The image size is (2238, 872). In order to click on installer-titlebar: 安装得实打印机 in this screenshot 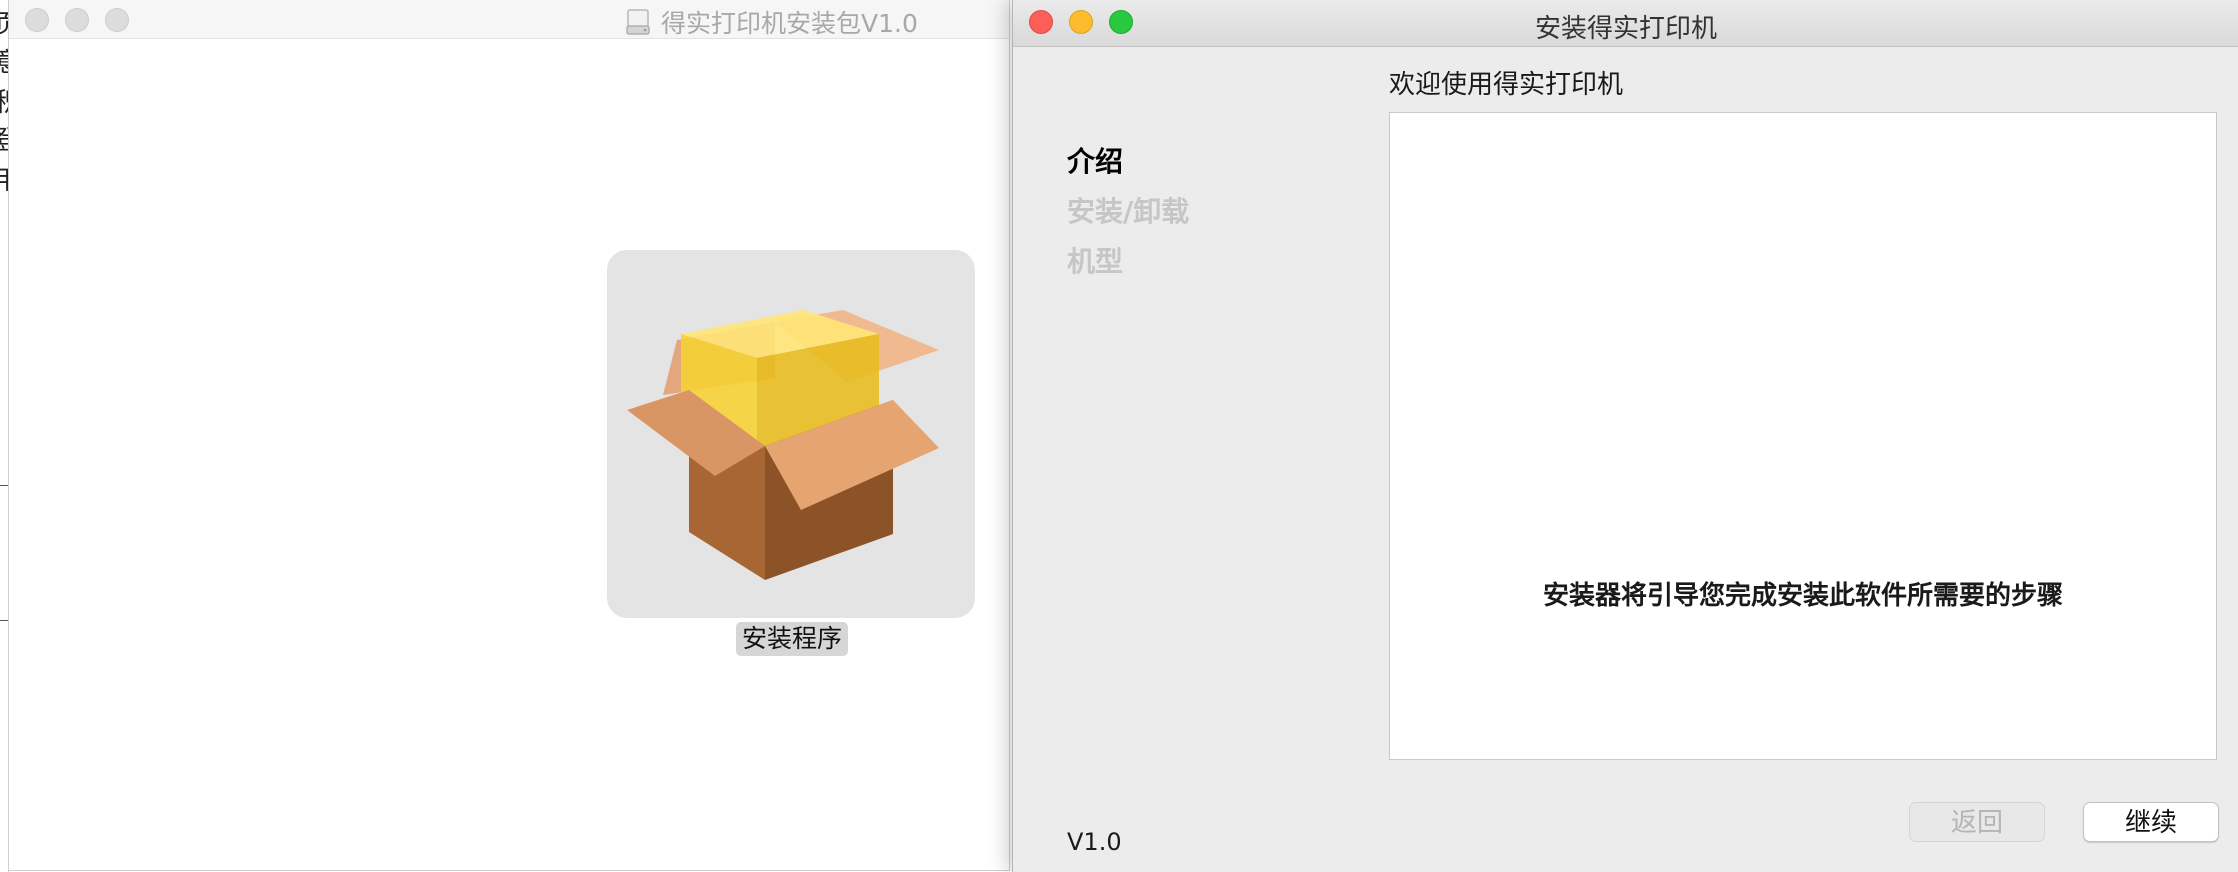, I will do `click(1625, 23)`.